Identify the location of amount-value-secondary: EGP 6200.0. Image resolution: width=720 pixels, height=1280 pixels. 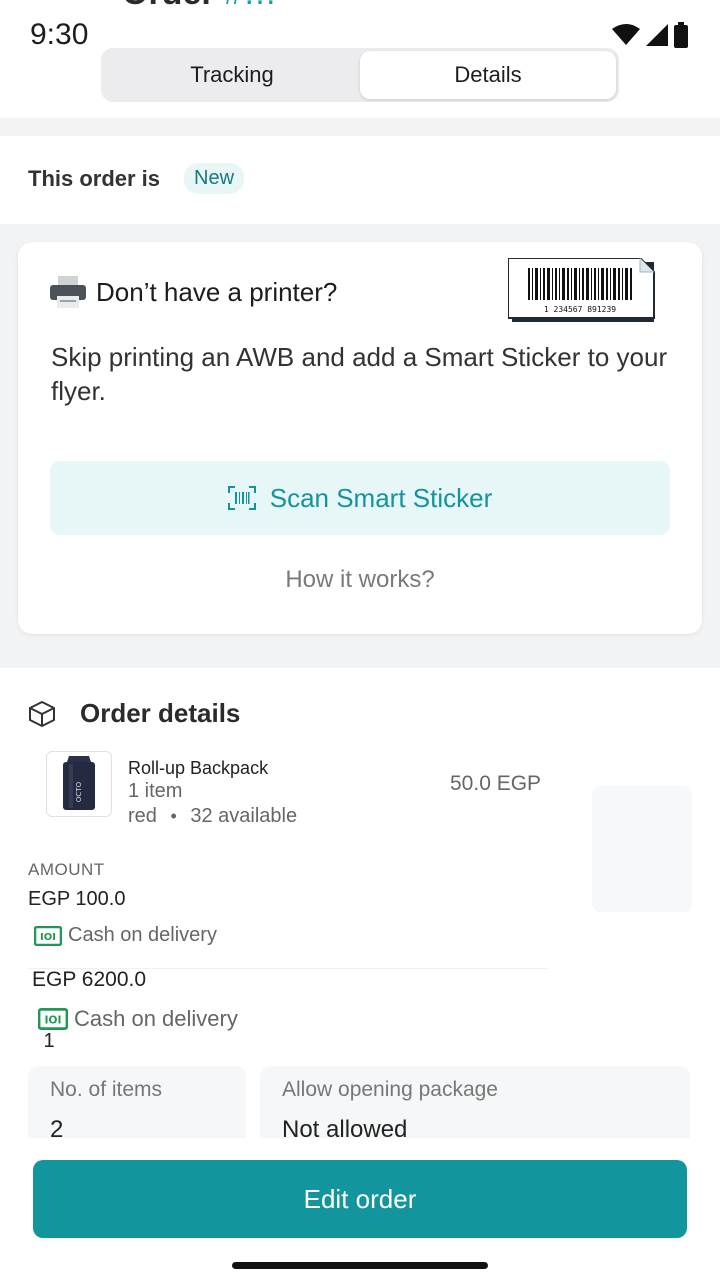
(89, 979).